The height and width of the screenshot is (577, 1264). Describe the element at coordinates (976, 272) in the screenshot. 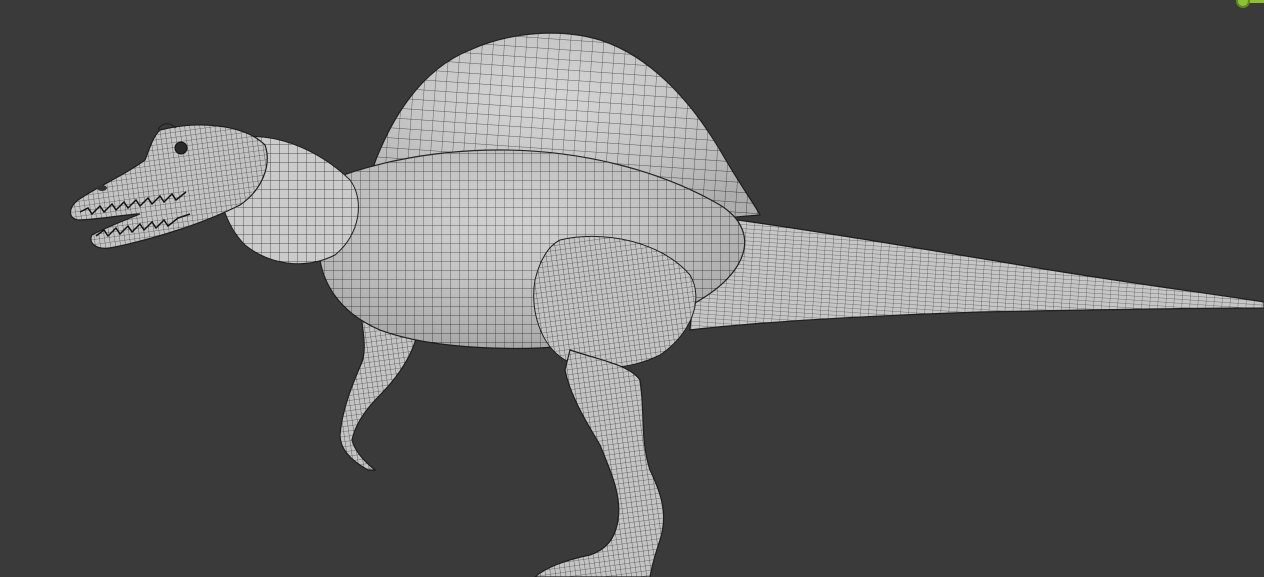

I see `tail` at that location.